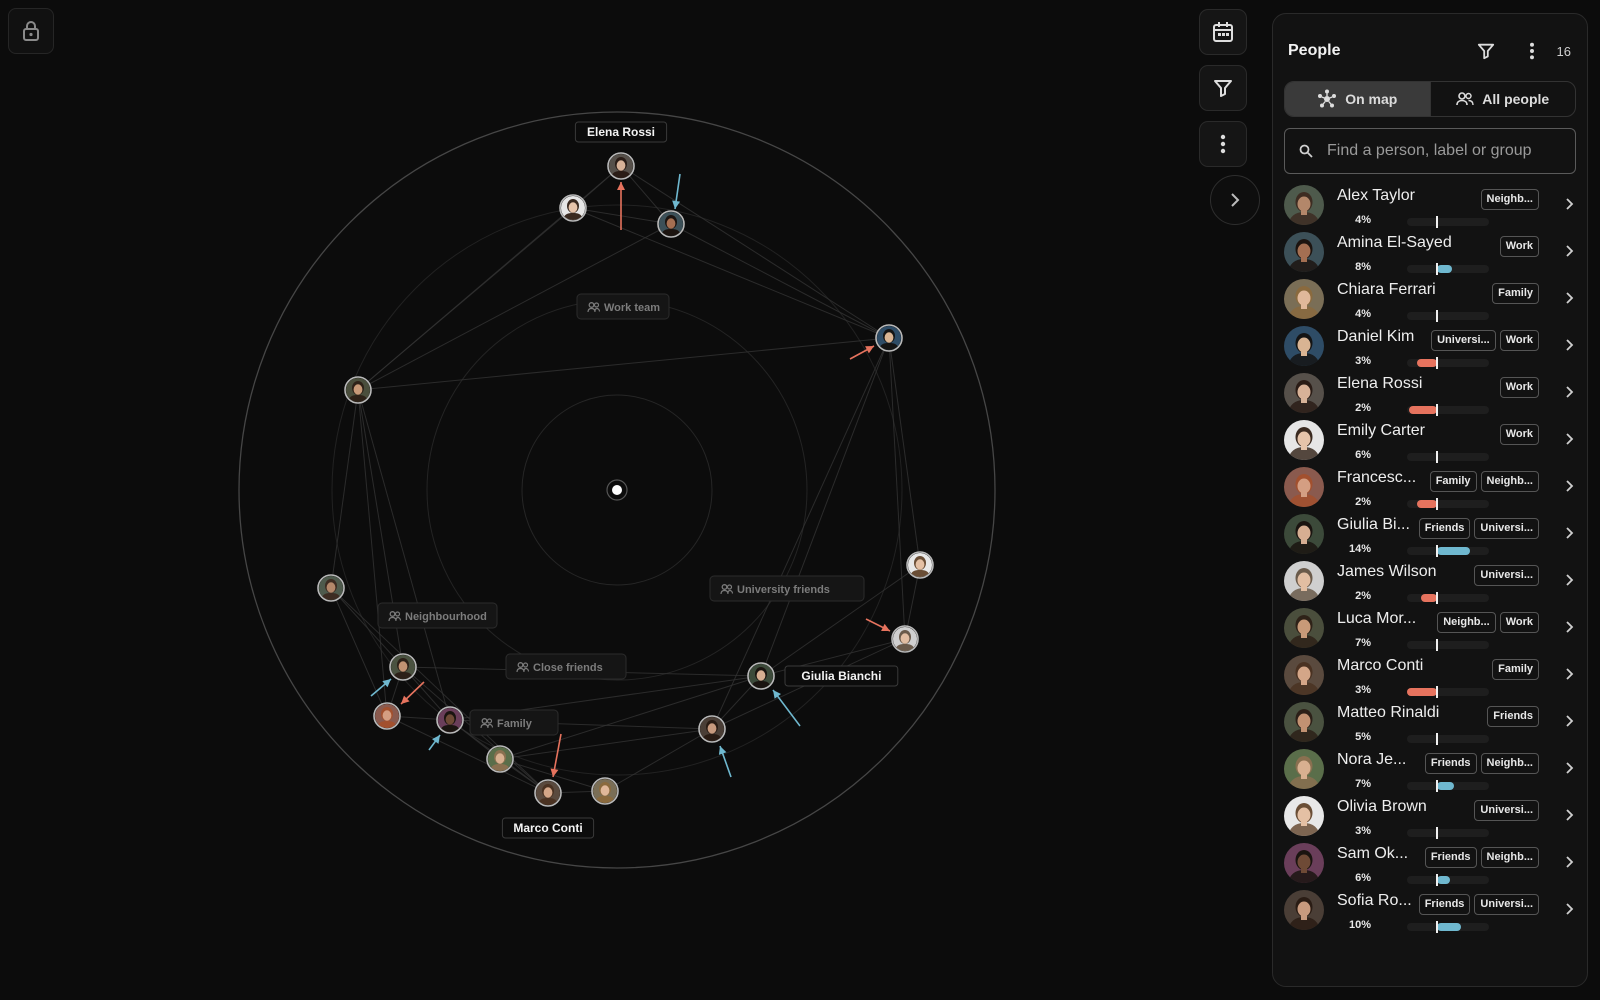  Describe the element at coordinates (1430, 394) in the screenshot. I see `list-item-elena-rossi: Elena Rossi Work 2%` at that location.